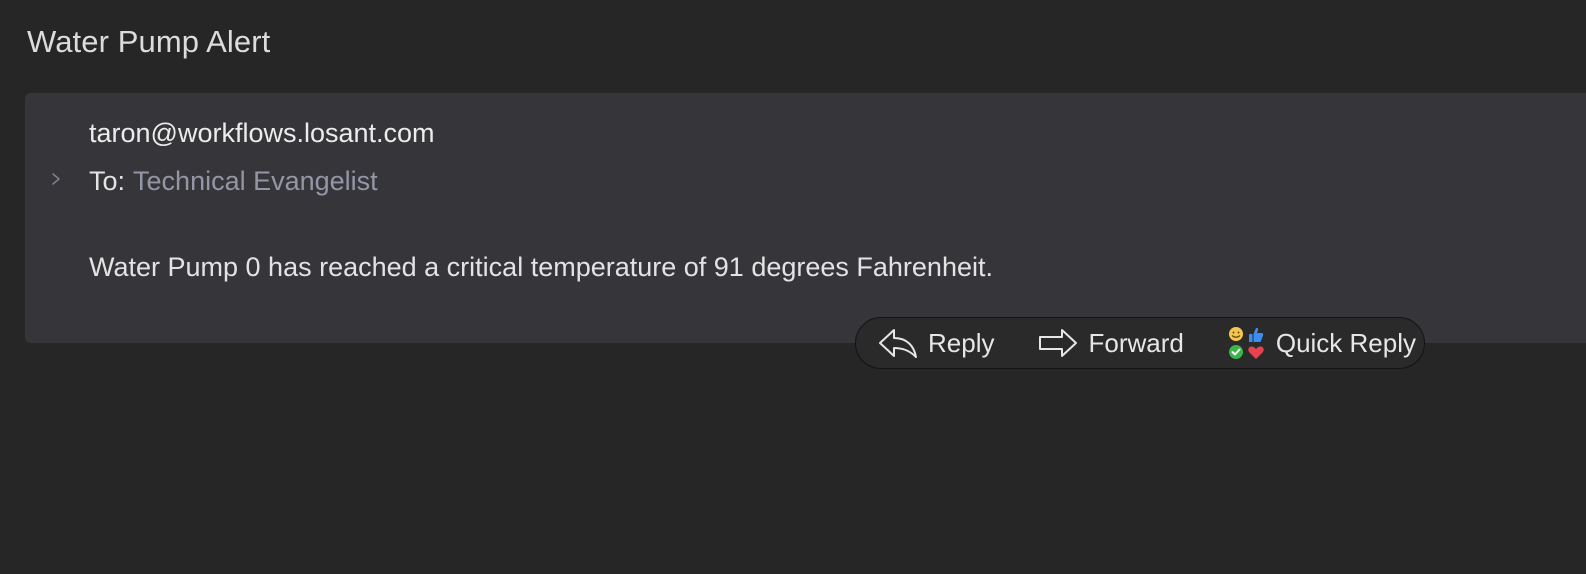  I want to click on forward-button: Forward, so click(1110, 343).